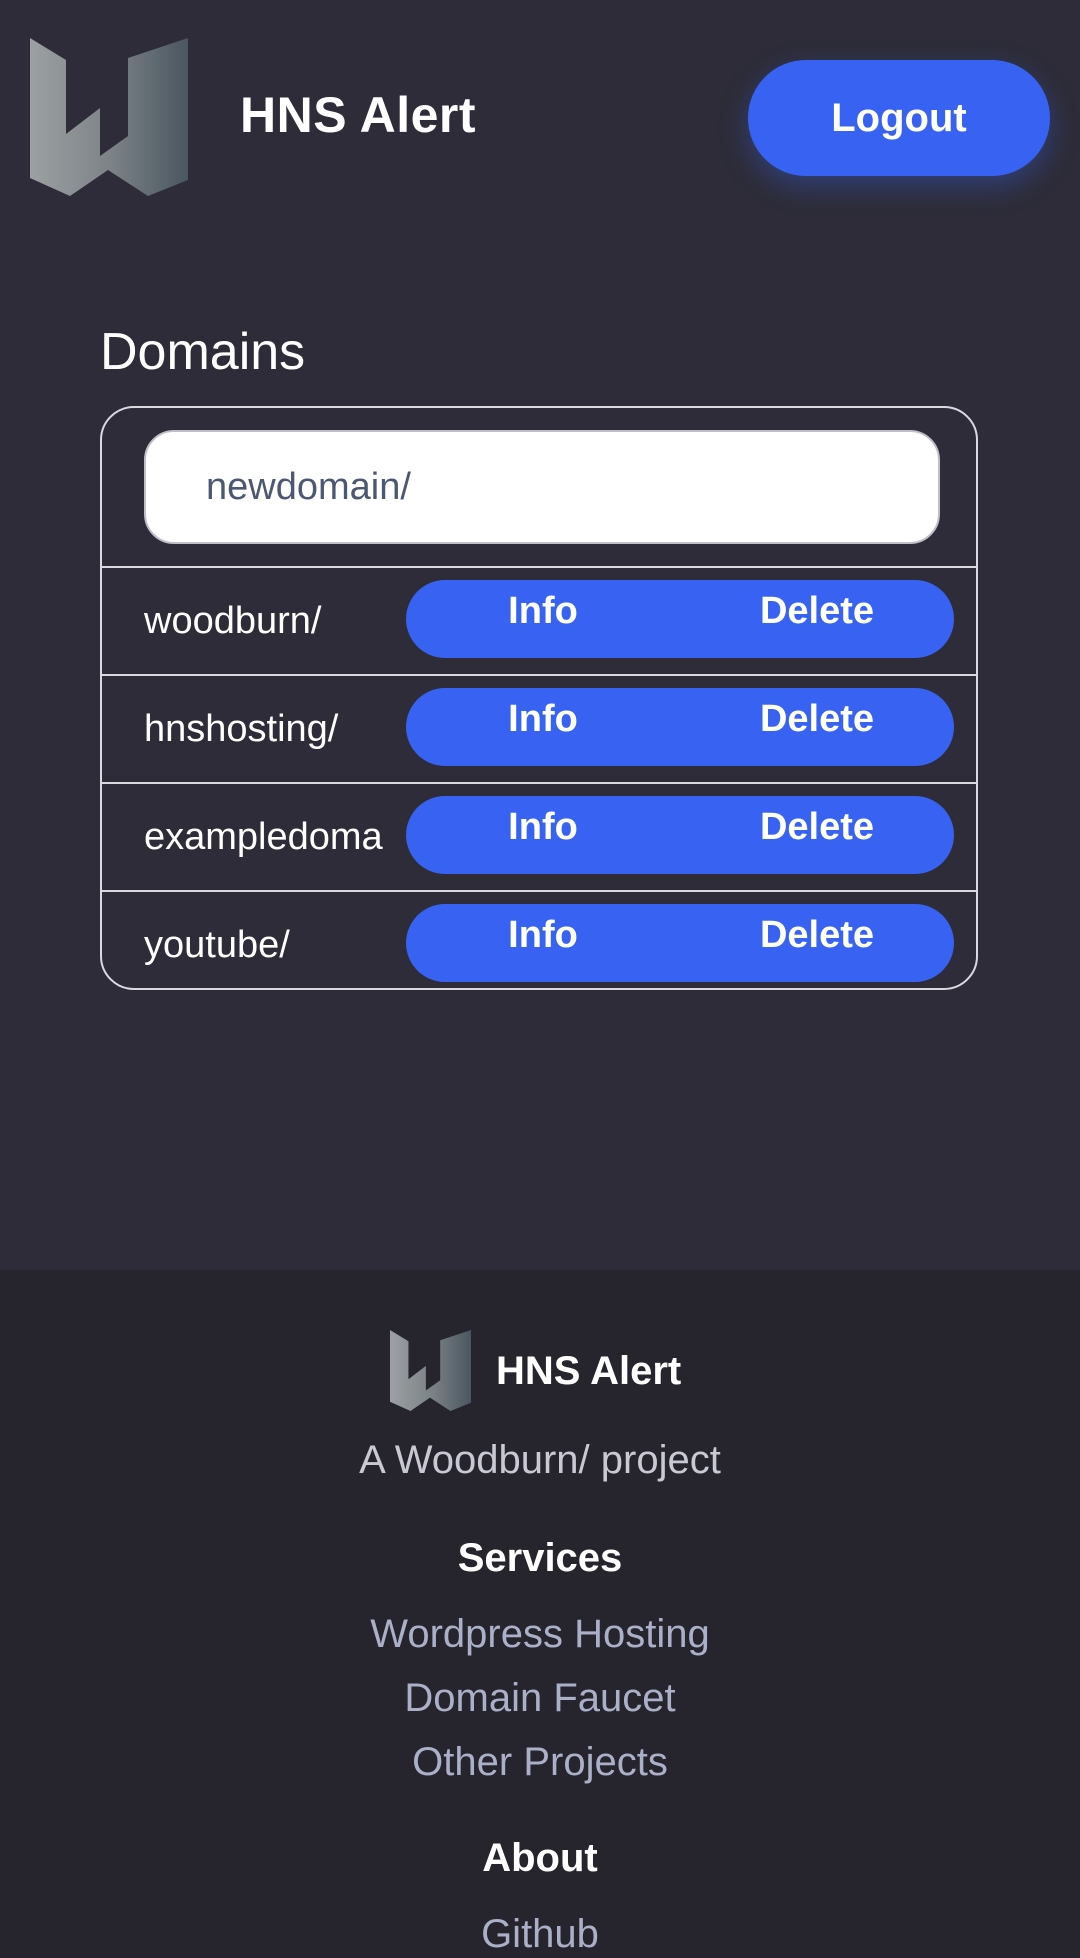  I want to click on domain-row: exampledoma Info Delete, so click(539, 838).